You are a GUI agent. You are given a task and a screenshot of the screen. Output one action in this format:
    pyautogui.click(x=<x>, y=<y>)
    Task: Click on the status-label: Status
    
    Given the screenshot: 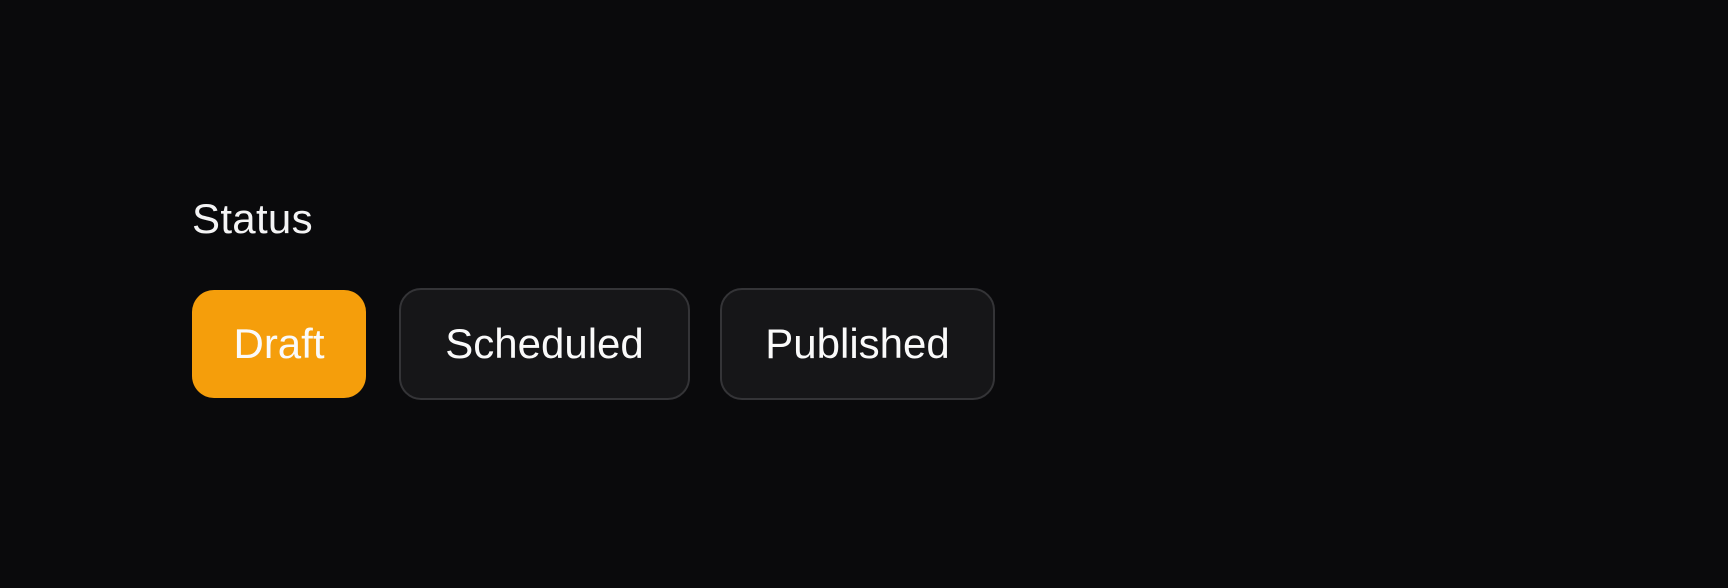 What is the action you would take?
    pyautogui.click(x=252, y=218)
    